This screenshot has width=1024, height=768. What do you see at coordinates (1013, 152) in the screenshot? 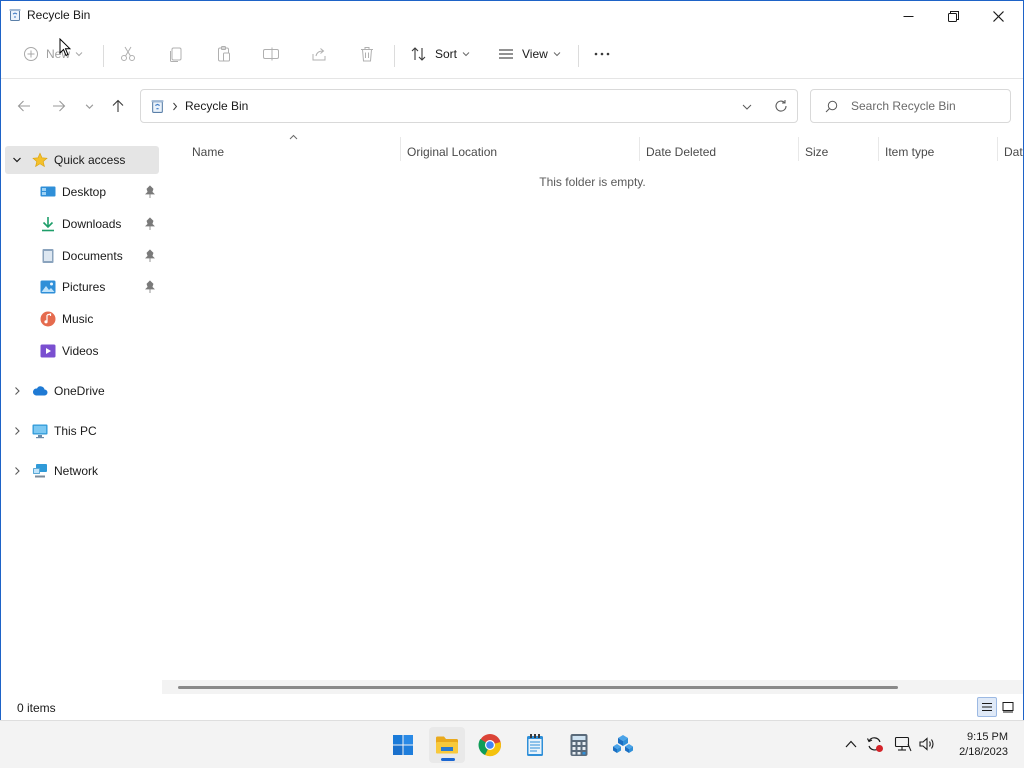
I see `column-header-date: Dat` at bounding box center [1013, 152].